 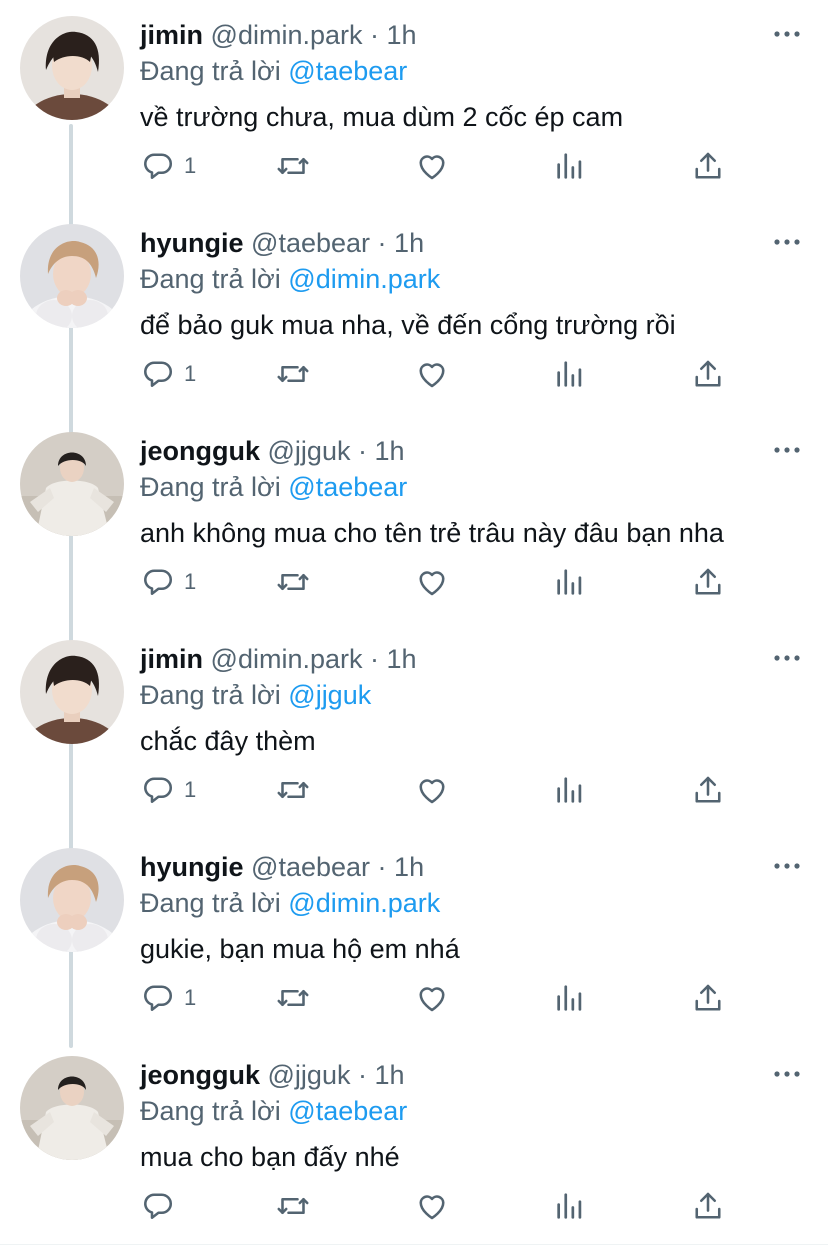 I want to click on heart-icon, so click(x=432, y=374).